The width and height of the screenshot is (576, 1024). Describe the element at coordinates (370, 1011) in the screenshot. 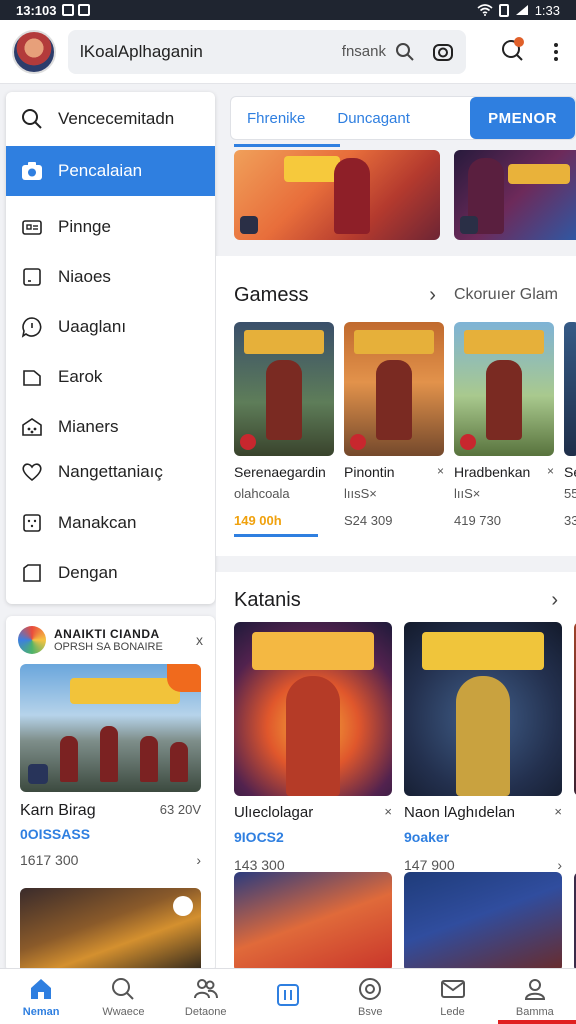

I see `nav-label: Bsve` at that location.